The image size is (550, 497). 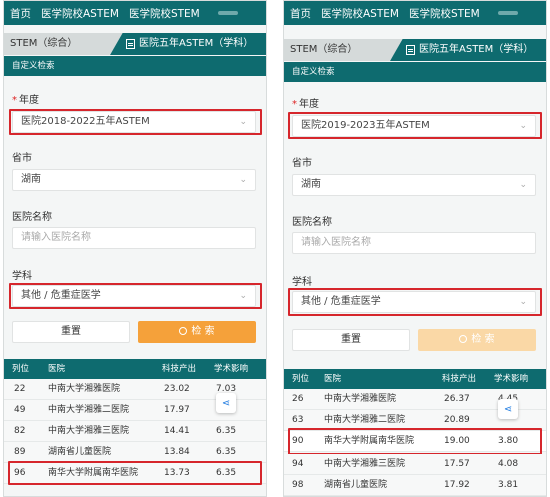 What do you see at coordinates (415, 441) in the screenshot?
I see `table-row: 90 南华大学附属南华医院 19.00 3.80` at bounding box center [415, 441].